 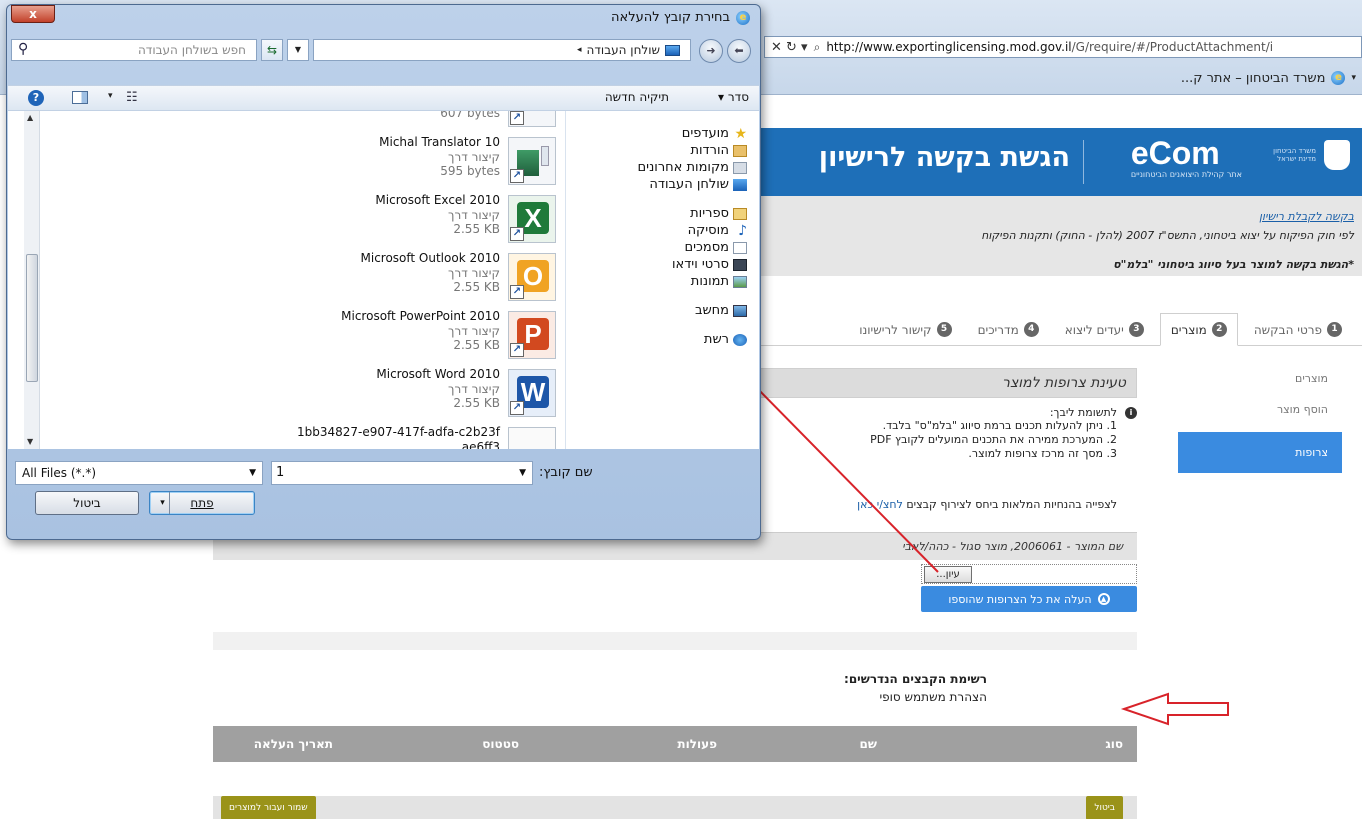 I want to click on file-size: 595 bytes, so click(x=470, y=171).